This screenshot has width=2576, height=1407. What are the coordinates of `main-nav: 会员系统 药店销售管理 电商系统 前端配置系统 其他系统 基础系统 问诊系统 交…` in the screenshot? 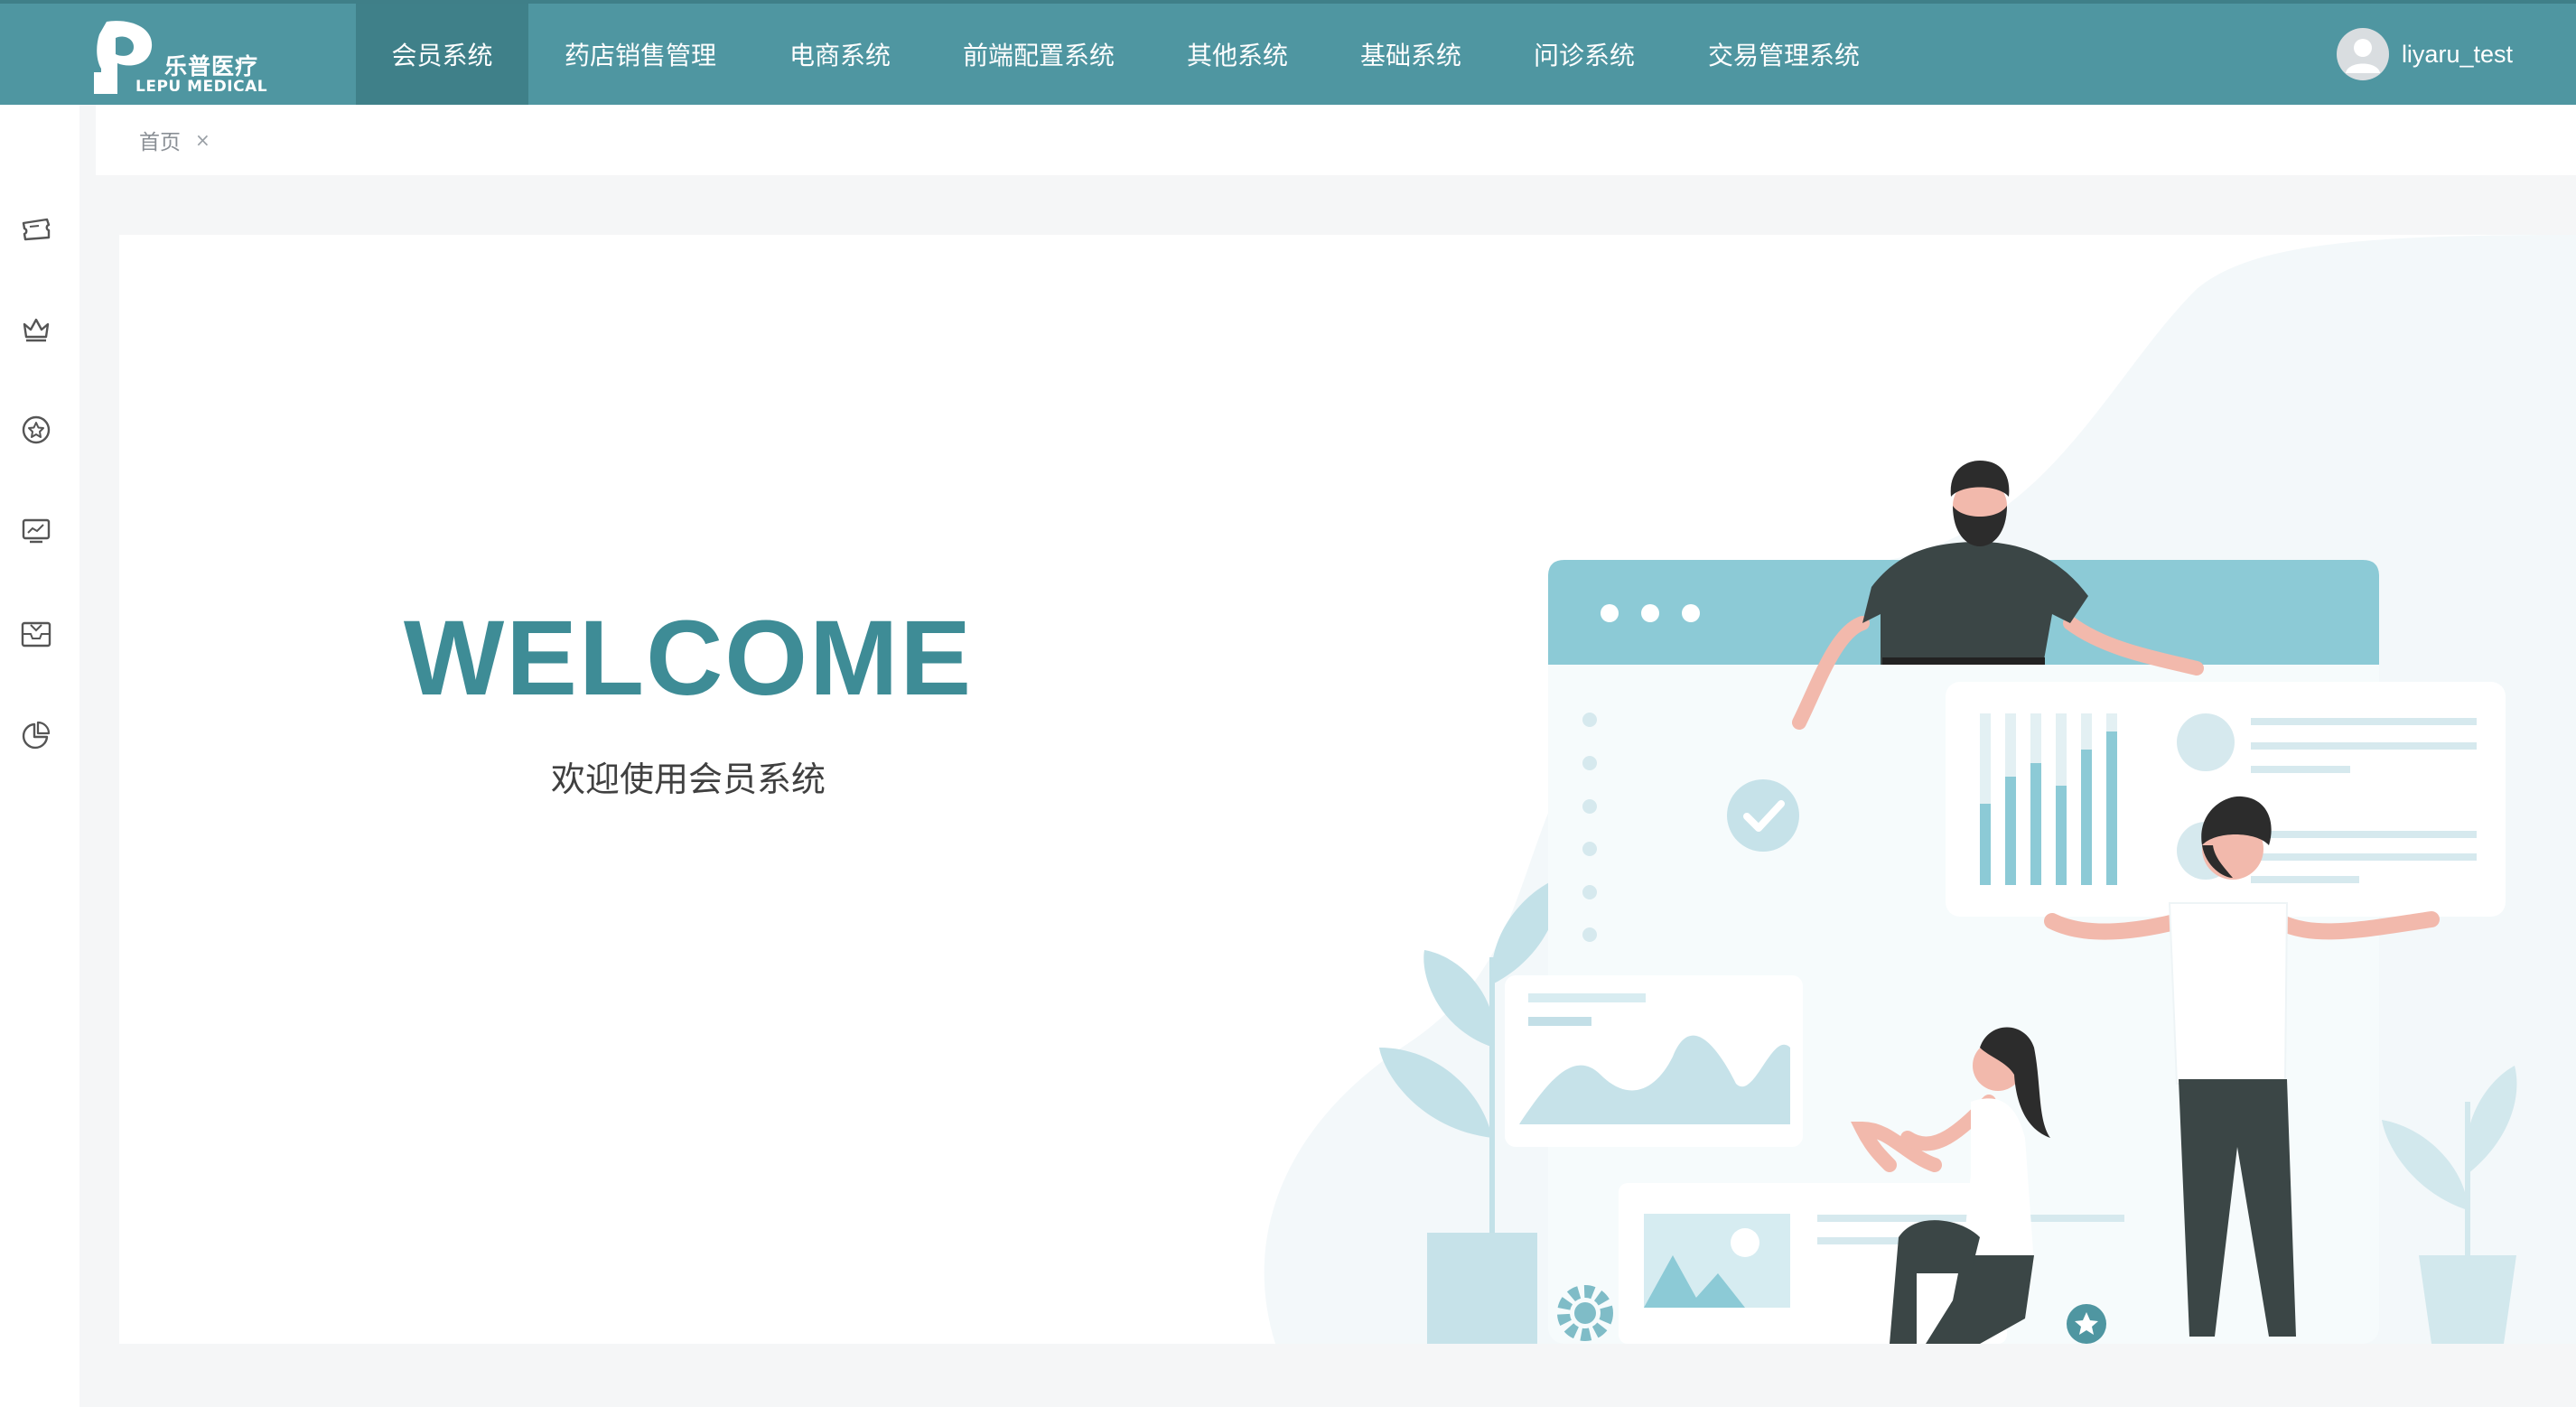 It's located at (1126, 54).